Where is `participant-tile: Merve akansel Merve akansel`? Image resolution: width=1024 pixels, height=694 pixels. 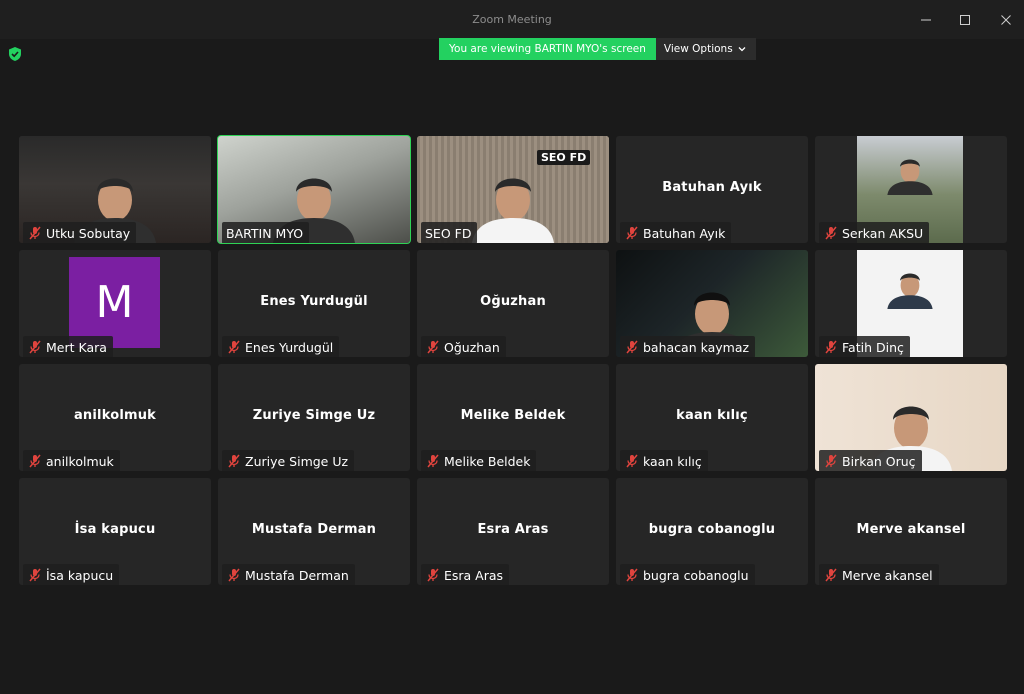 participant-tile: Merve akansel Merve akansel is located at coordinates (911, 531).